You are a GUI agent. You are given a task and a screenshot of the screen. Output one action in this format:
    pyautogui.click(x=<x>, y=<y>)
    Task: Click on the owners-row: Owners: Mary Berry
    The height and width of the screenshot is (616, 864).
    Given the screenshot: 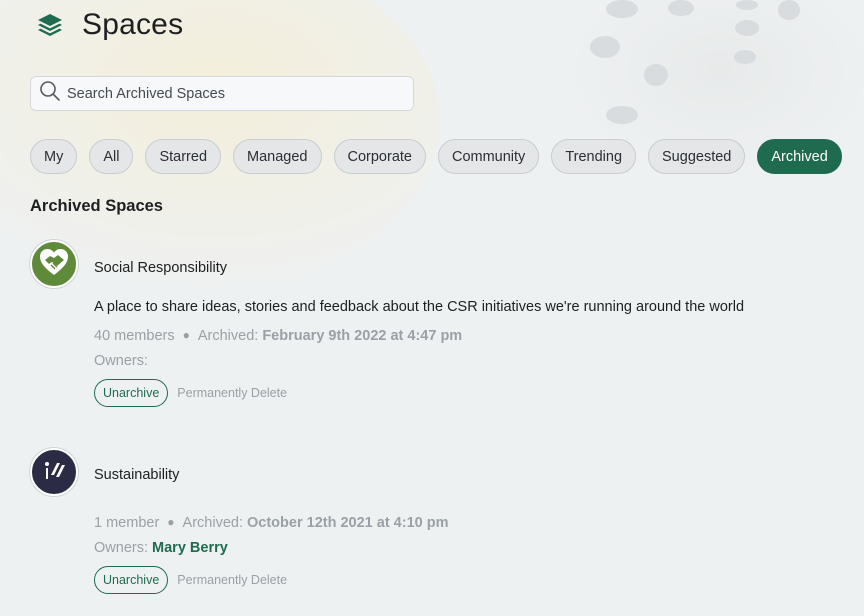 What is the action you would take?
    pyautogui.click(x=161, y=548)
    